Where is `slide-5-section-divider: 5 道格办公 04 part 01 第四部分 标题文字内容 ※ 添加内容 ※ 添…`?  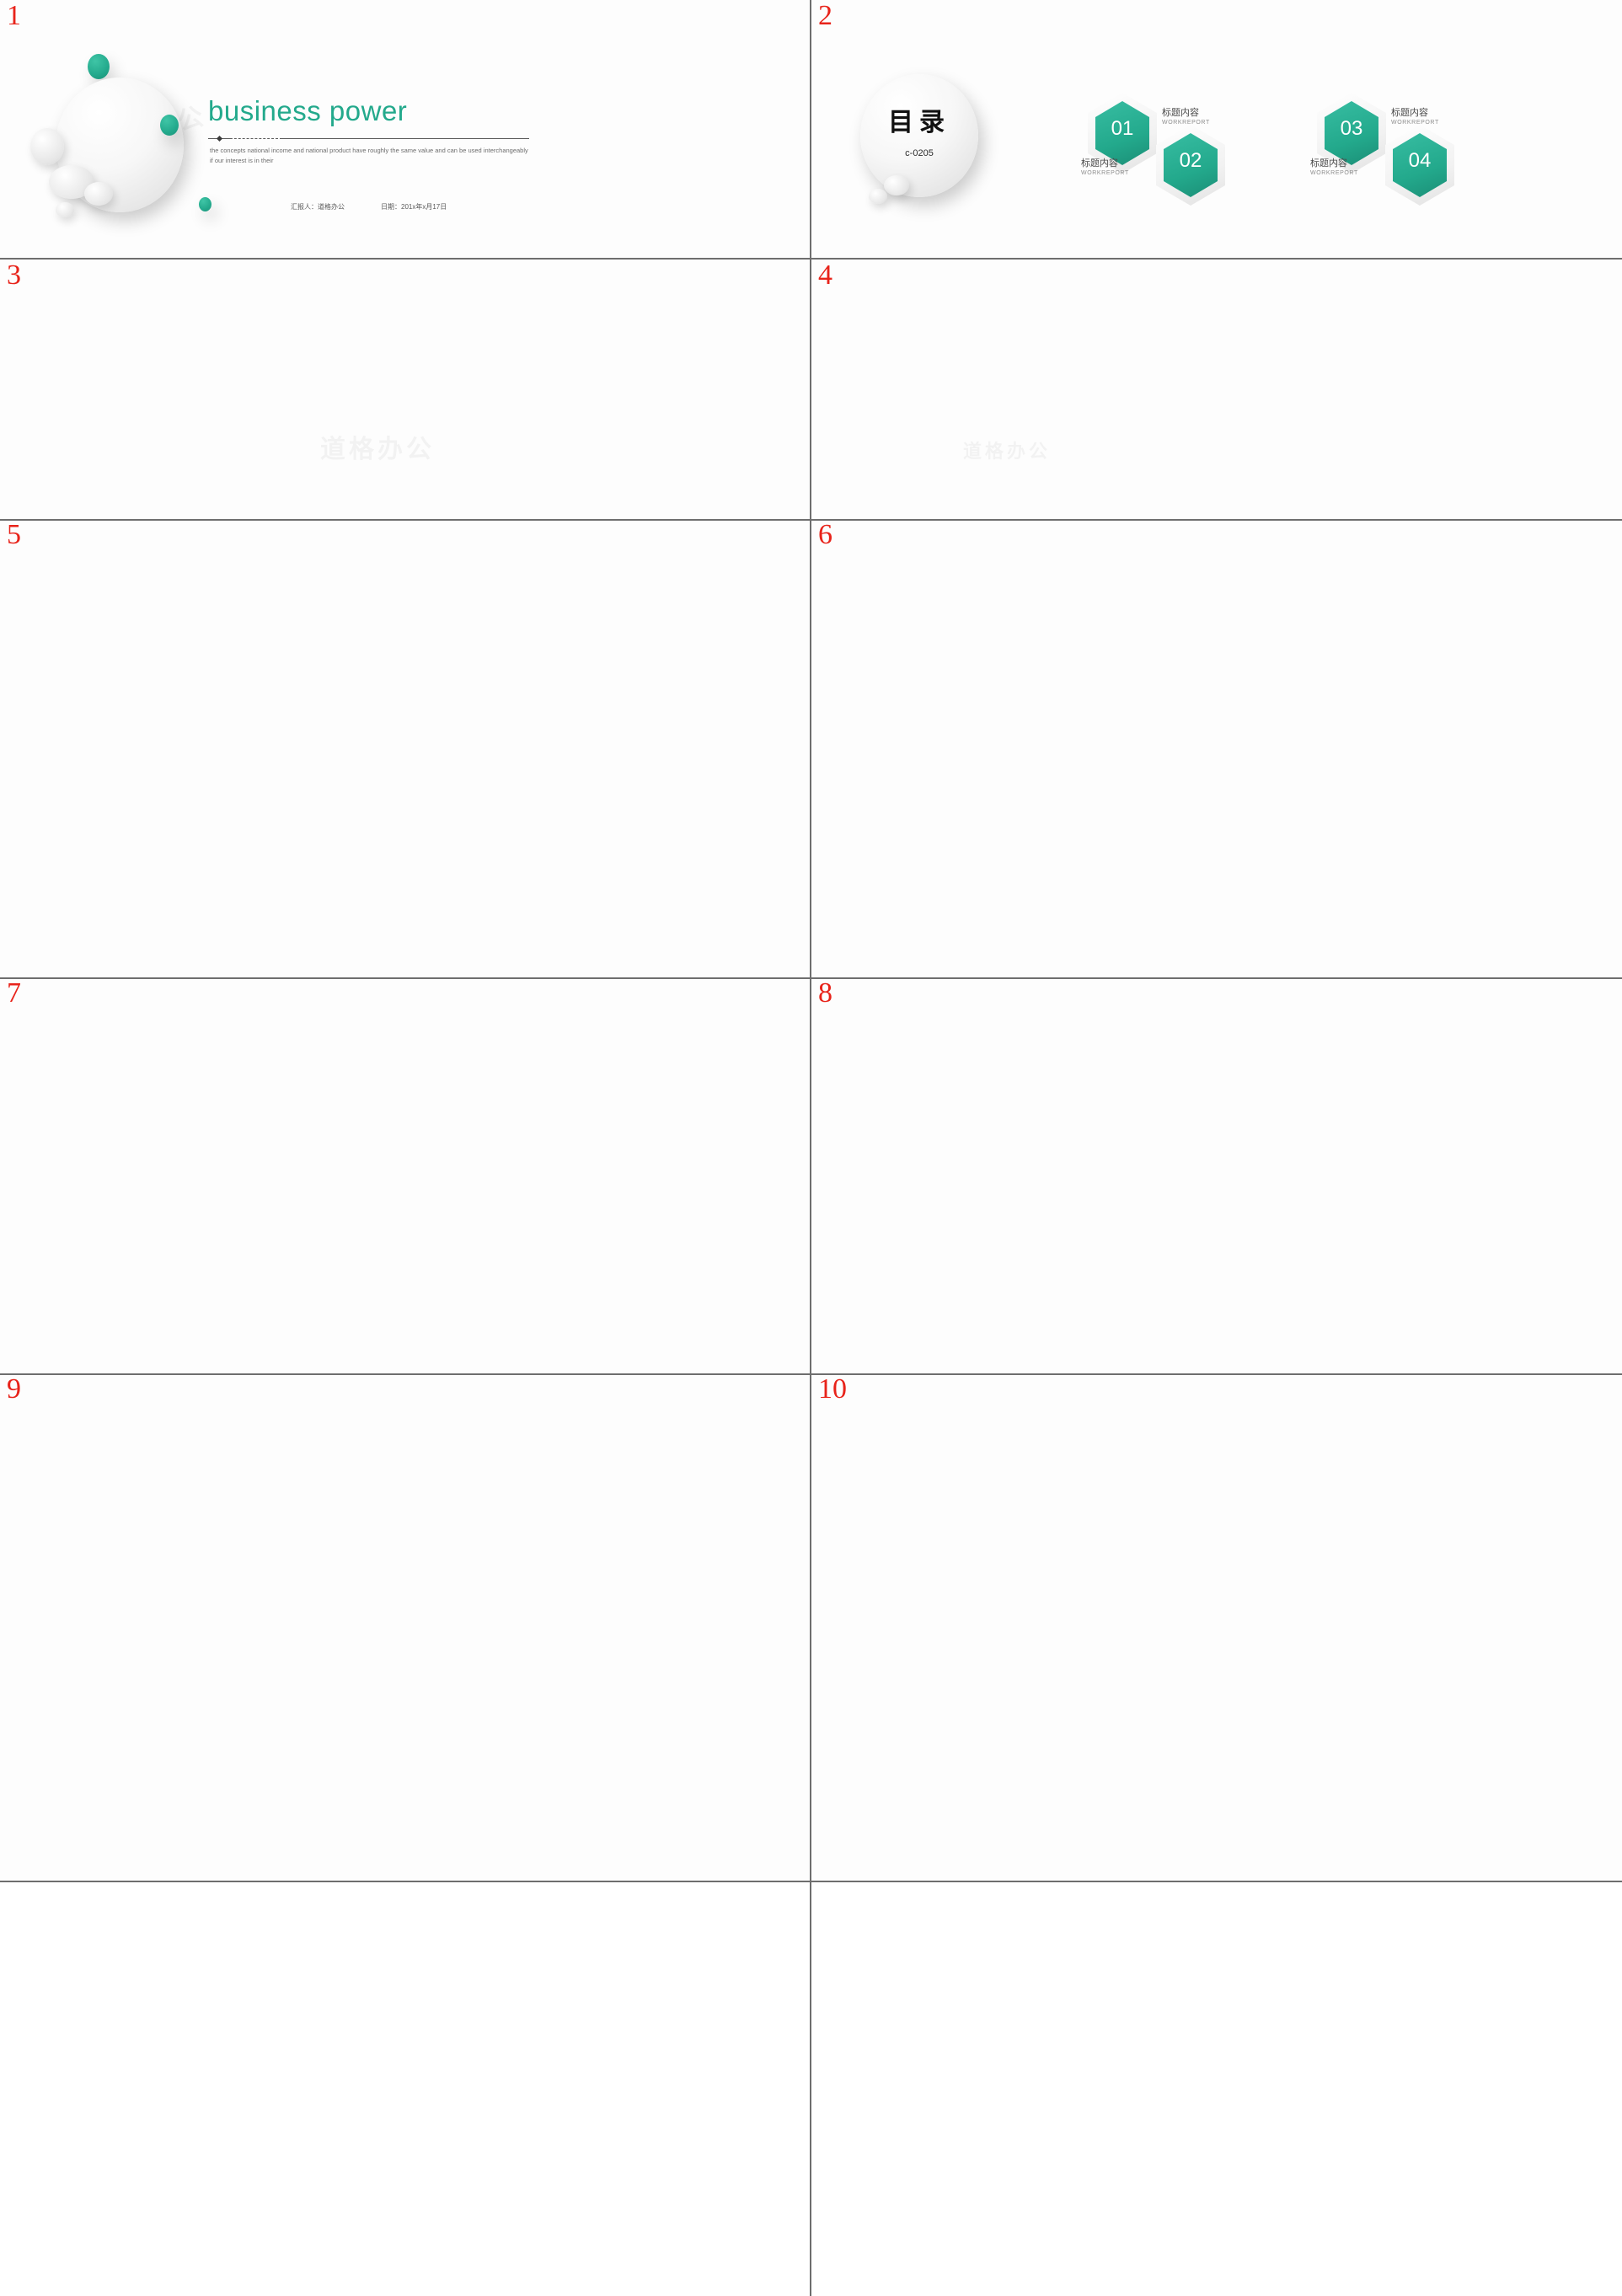 slide-5-section-divider: 5 道格办公 04 part 01 第四部分 标题文字内容 ※ 添加内容 ※ 添… is located at coordinates (405, 748).